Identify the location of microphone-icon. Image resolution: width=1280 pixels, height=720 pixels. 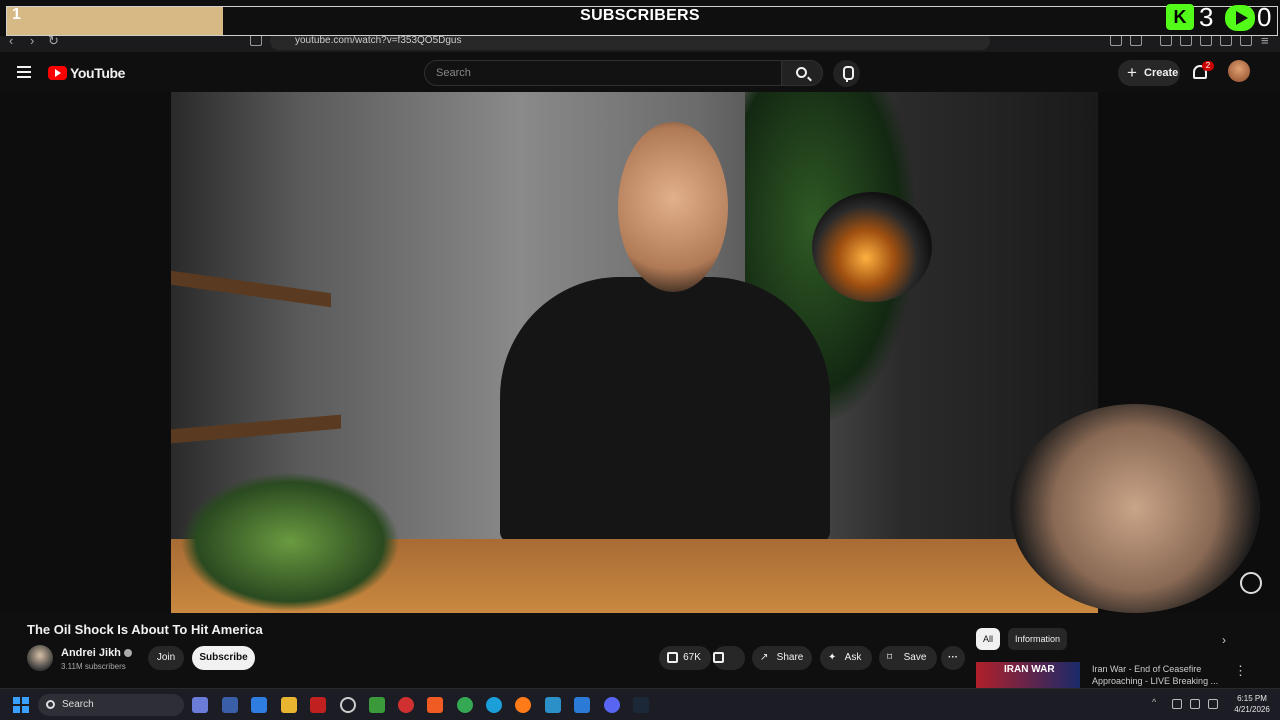
(1177, 704).